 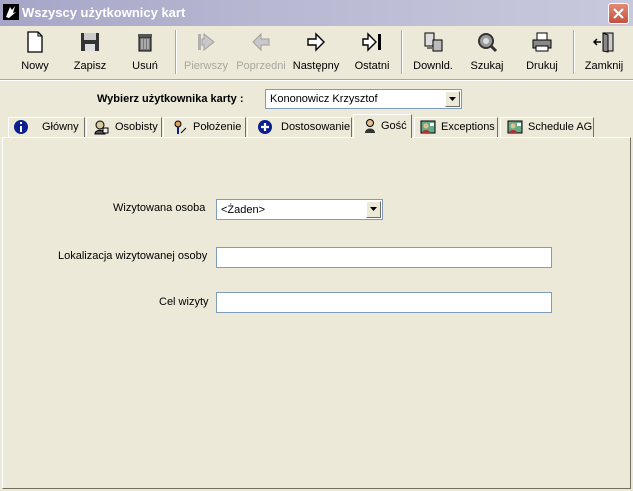 I want to click on toolbar-new-label: Nowy, so click(x=35, y=66).